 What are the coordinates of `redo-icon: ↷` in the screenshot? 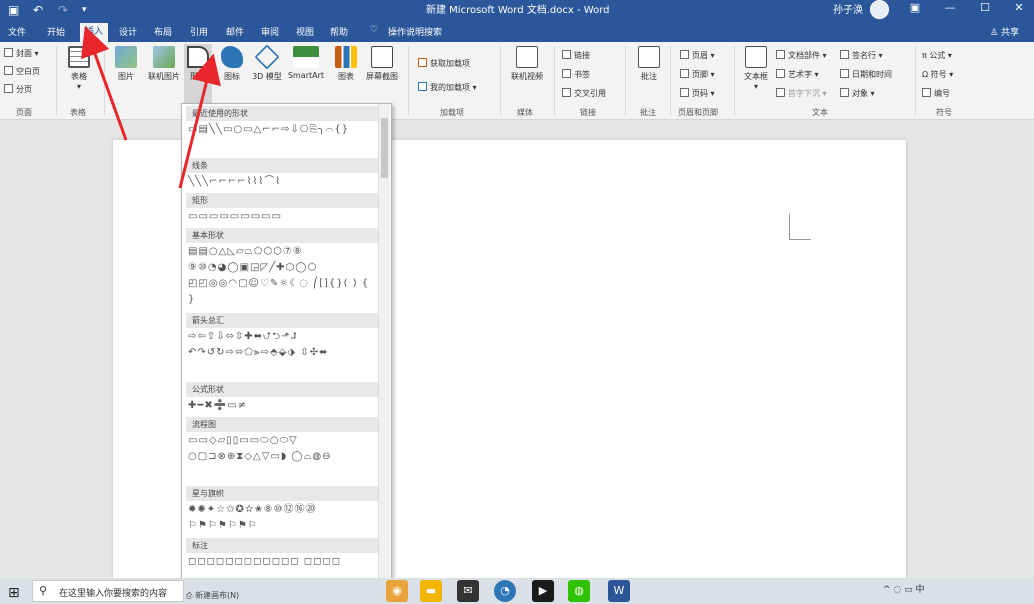 It's located at (63, 10).